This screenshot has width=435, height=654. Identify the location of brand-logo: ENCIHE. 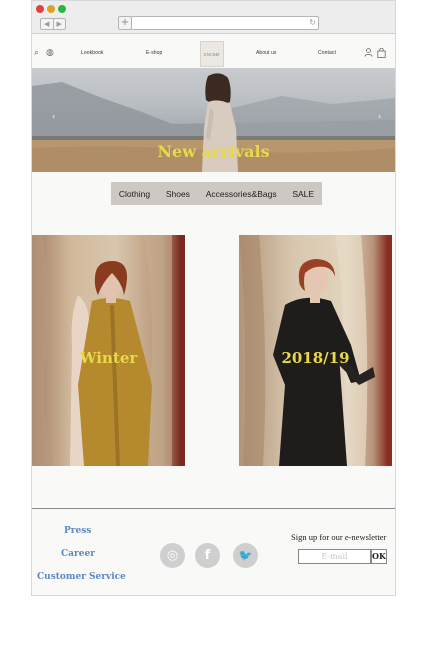
(212, 54).